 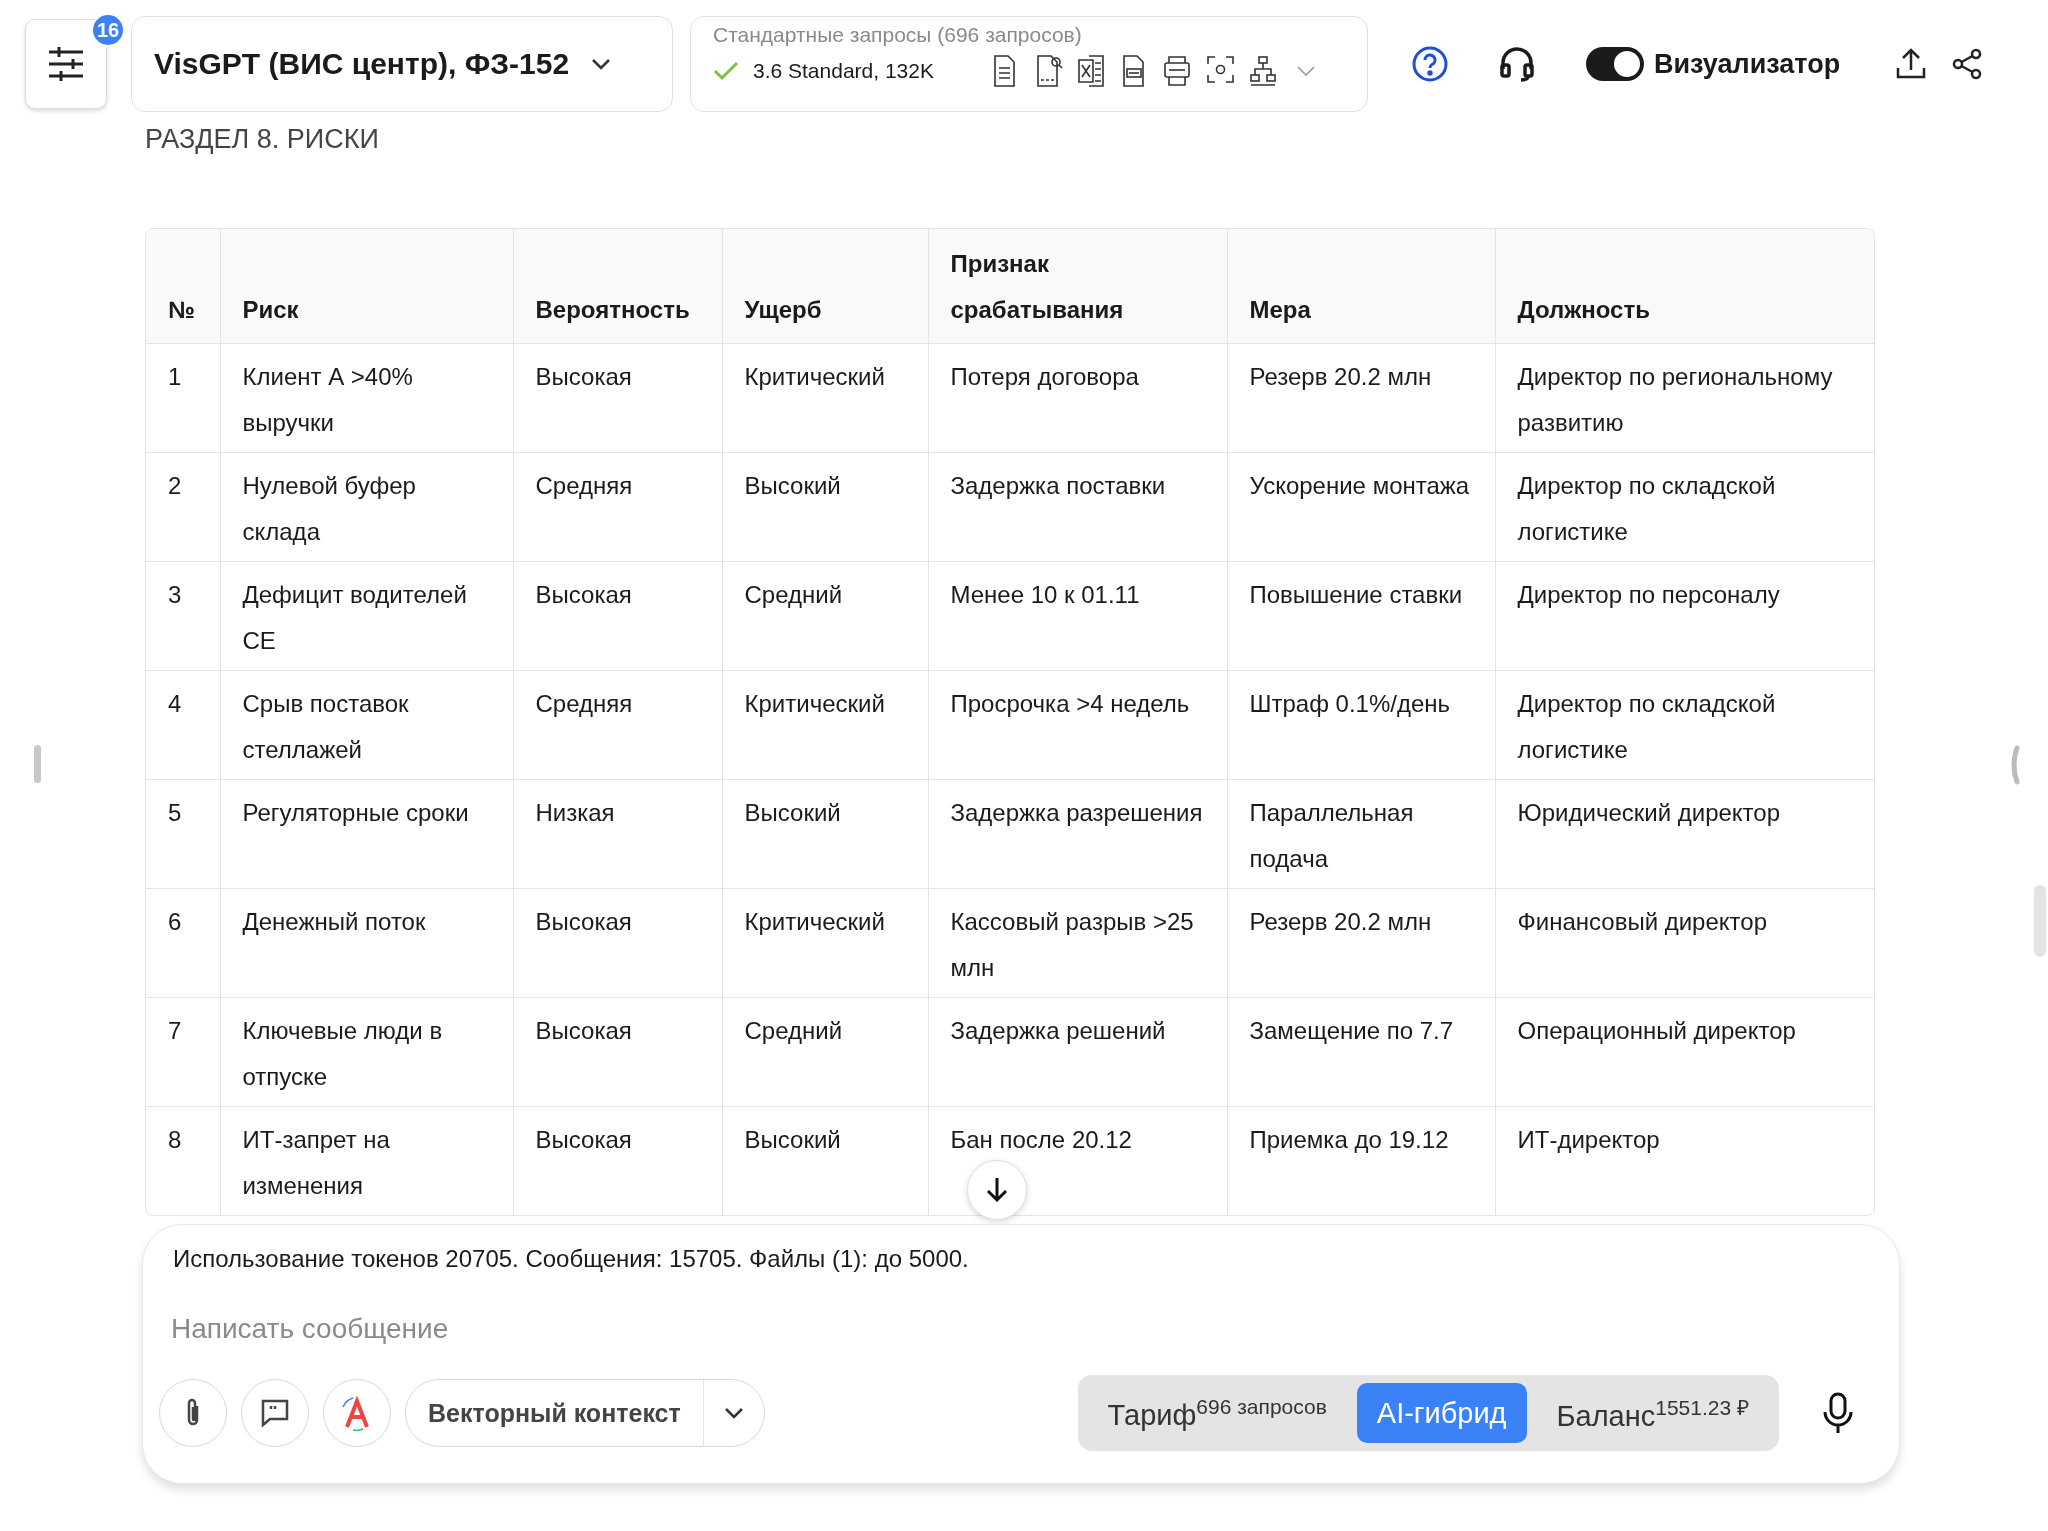 I want to click on table-cell: Ключевые люди в отпуске, so click(x=366, y=1052).